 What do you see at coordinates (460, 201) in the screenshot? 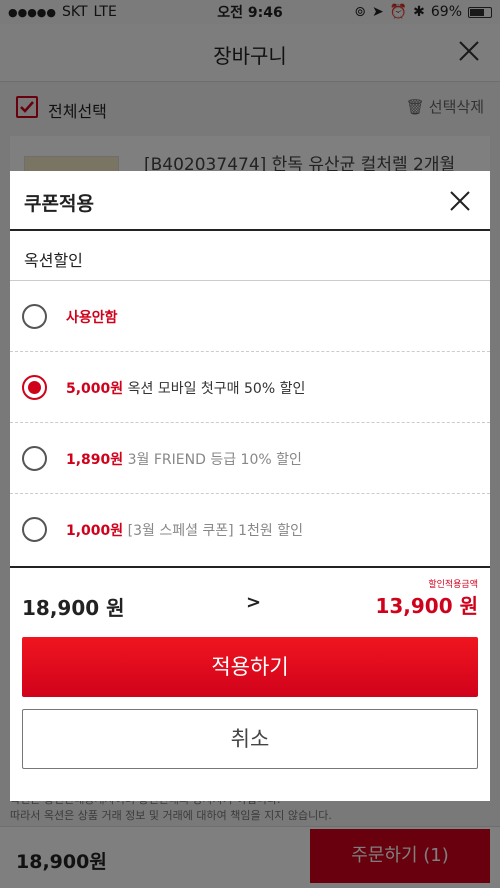
I see `close-icon` at bounding box center [460, 201].